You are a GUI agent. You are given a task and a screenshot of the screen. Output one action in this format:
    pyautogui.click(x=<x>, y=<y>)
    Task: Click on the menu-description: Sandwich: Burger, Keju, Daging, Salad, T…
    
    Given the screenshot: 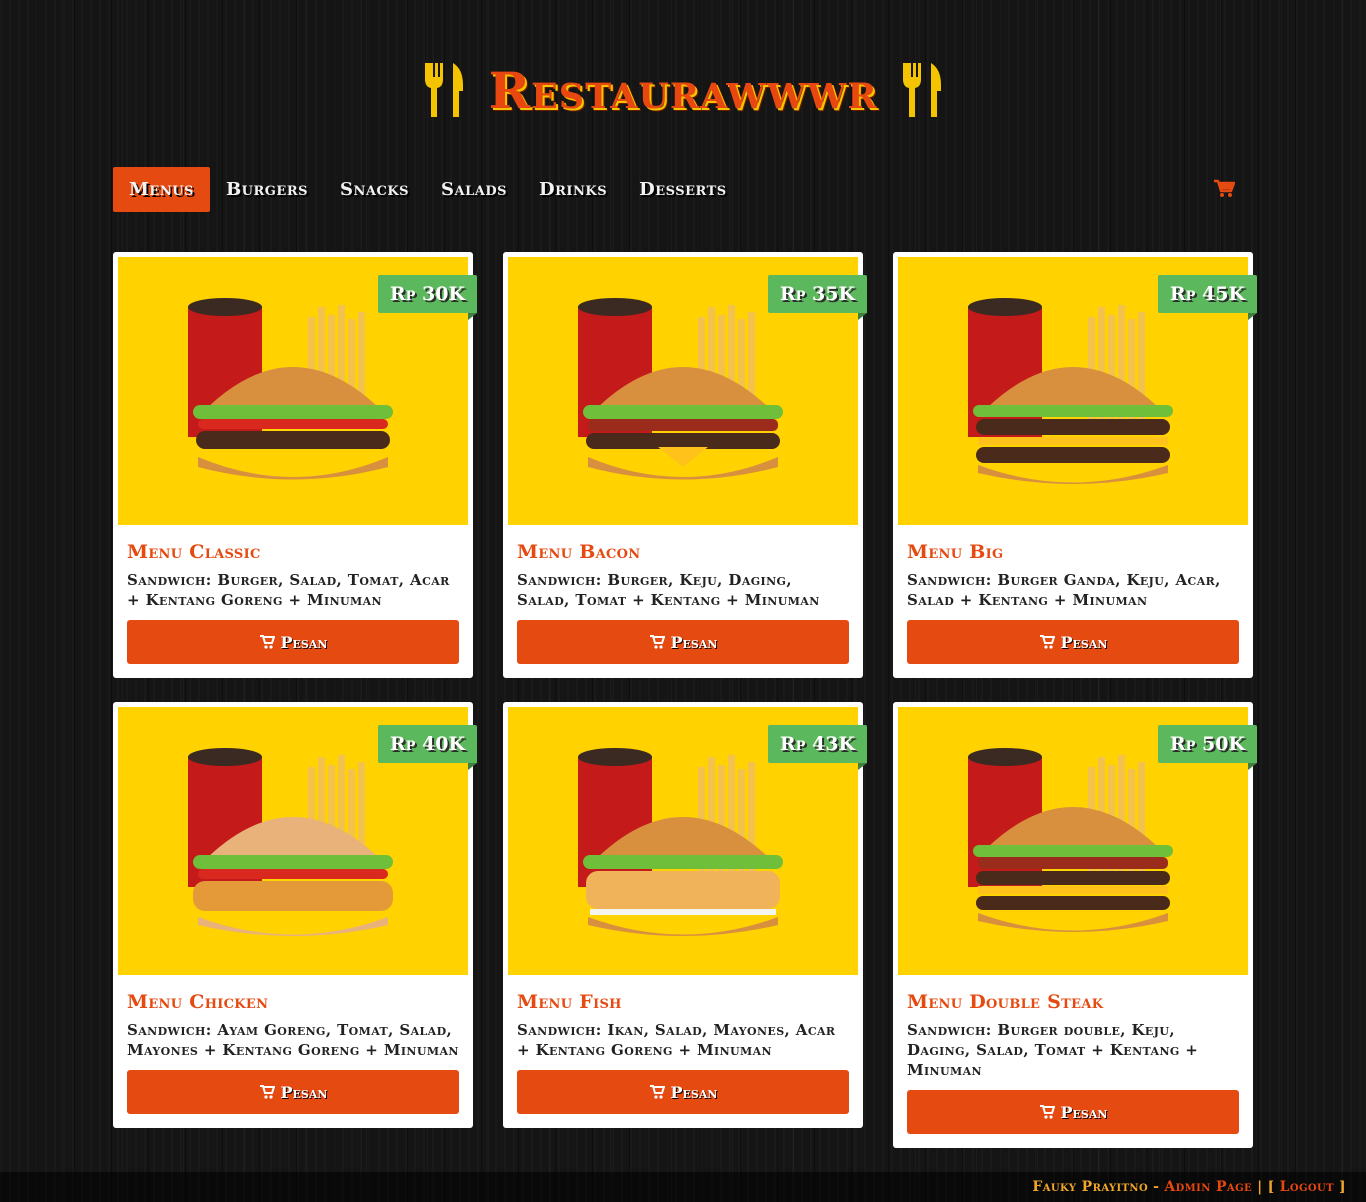 What is the action you would take?
    pyautogui.click(x=668, y=590)
    